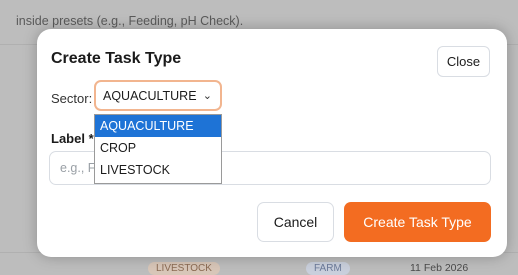  I want to click on sector-option-livestock: LIVESTOCK, so click(158, 170).